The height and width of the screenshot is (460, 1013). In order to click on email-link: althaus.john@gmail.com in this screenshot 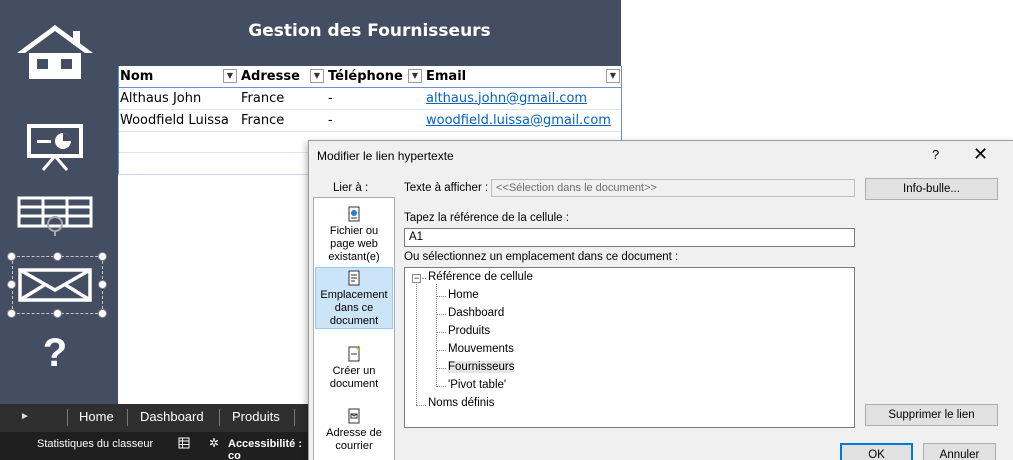, I will do `click(506, 98)`.